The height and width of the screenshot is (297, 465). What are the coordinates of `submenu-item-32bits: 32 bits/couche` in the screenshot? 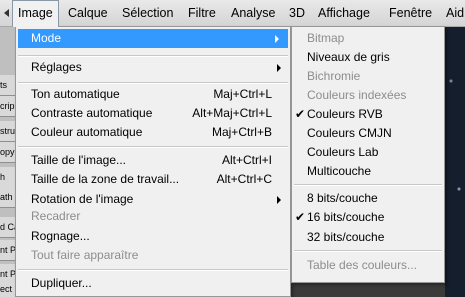 It's located at (368, 237).